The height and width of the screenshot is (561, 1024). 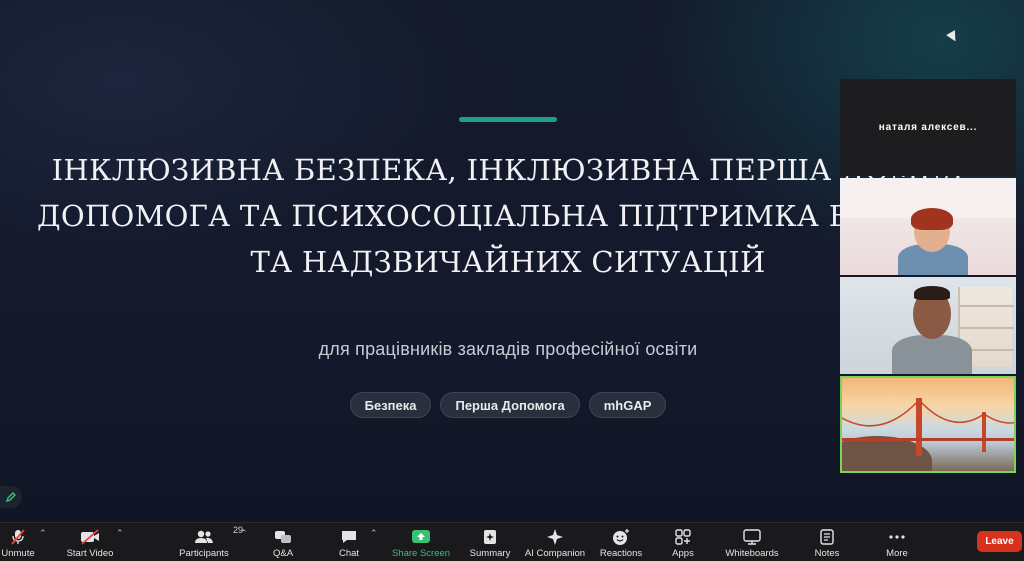 I want to click on summary-label: Summary, so click(x=490, y=553).